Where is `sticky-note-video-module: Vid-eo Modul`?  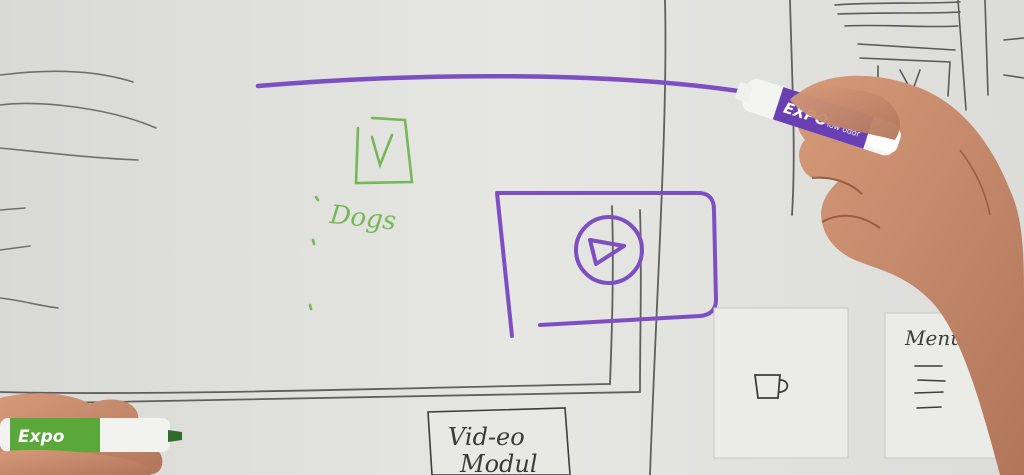
sticky-note-video-module: Vid-eo Modul is located at coordinates (499, 441).